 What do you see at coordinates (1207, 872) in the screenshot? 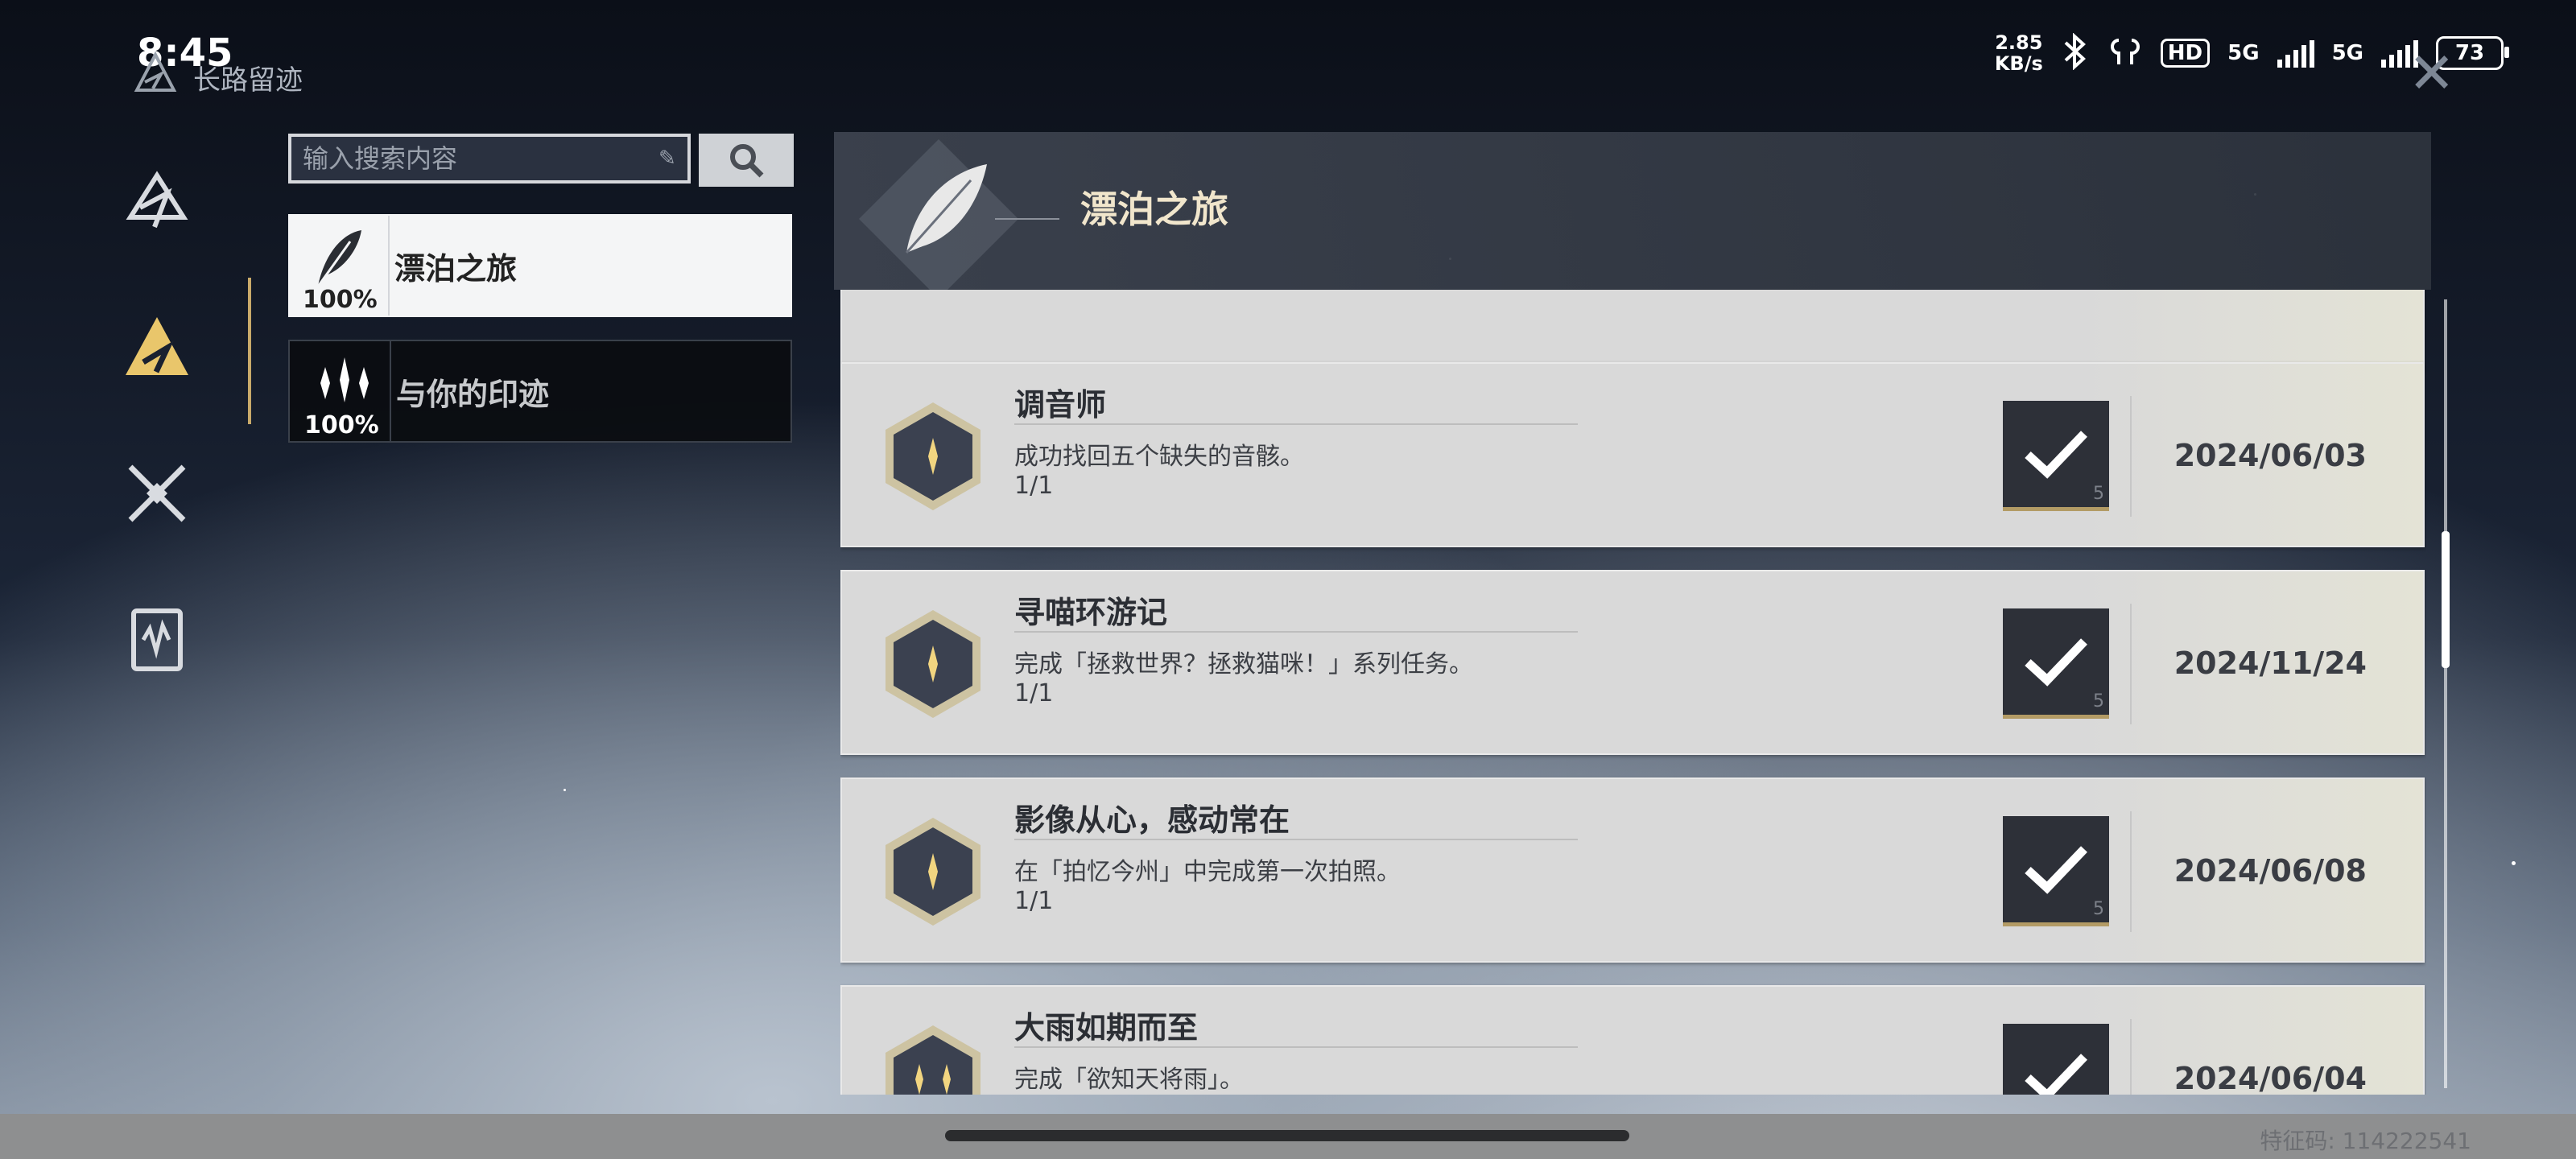
I see `achievement-desc: 在「拍忆今州」中完成第一次拍照。` at bounding box center [1207, 872].